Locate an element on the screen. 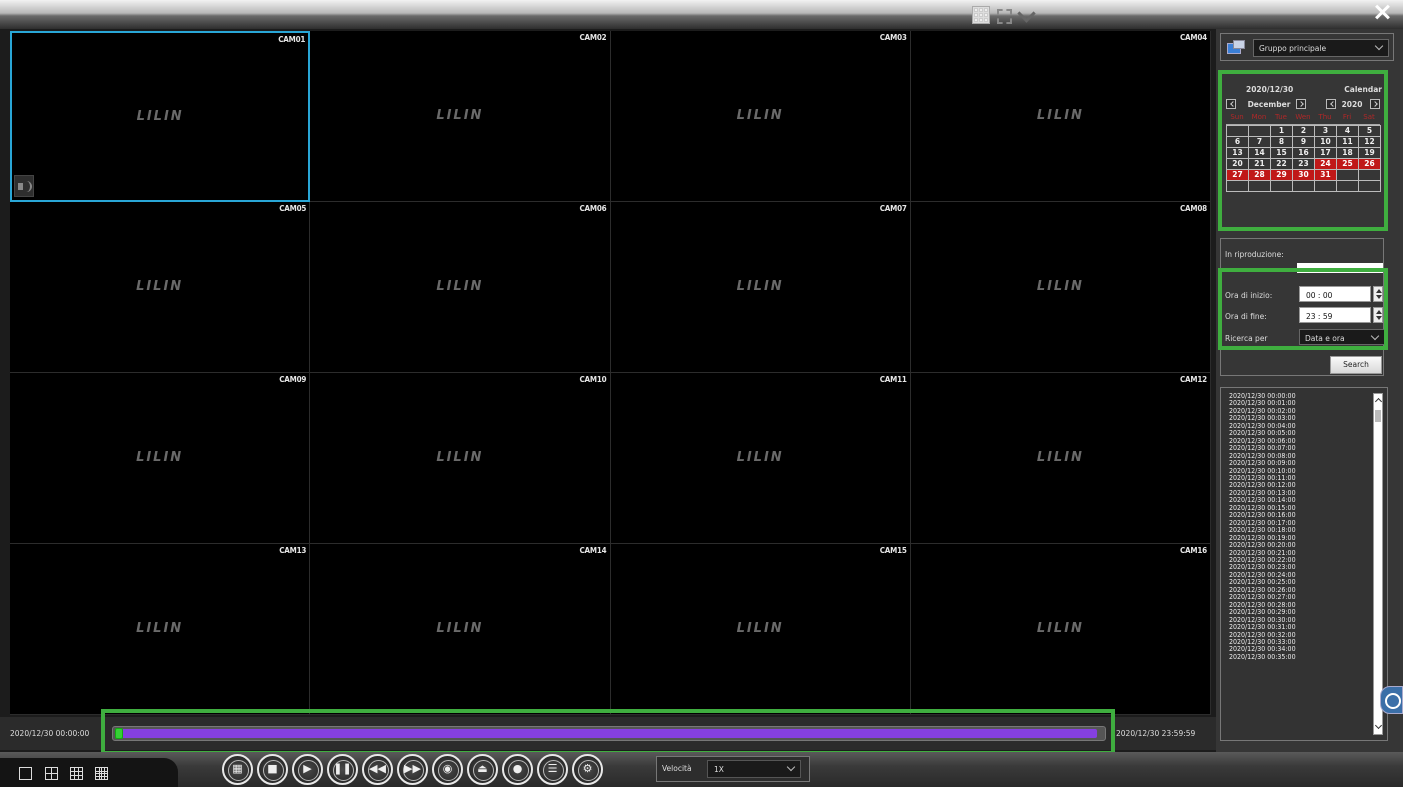  list-item: 2020/12/30 00:35:00 is located at coordinates (1301, 657).